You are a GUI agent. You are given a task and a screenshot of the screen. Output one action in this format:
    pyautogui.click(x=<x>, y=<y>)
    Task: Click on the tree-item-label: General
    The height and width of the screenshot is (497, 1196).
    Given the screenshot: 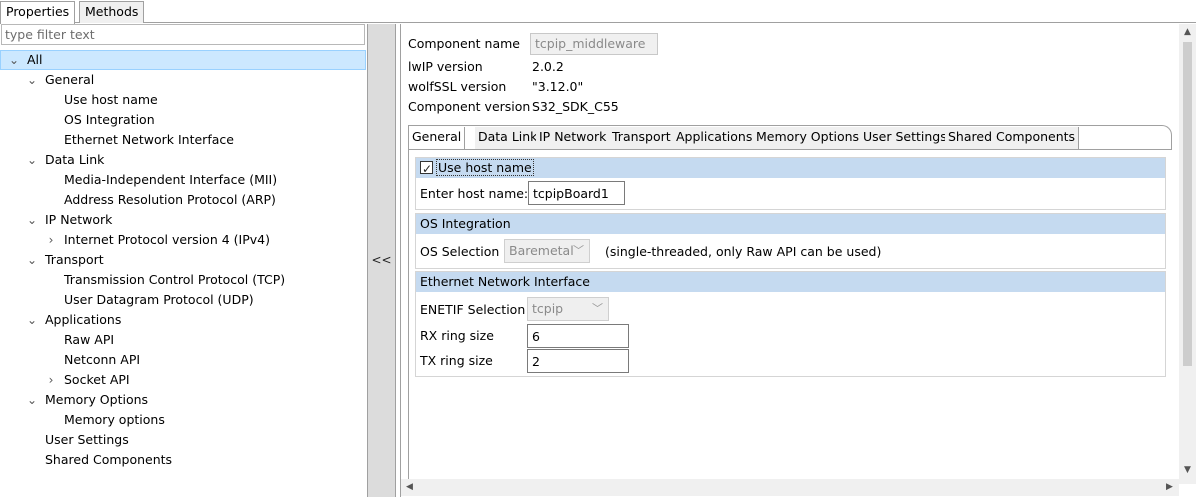 What is the action you would take?
    pyautogui.click(x=70, y=79)
    